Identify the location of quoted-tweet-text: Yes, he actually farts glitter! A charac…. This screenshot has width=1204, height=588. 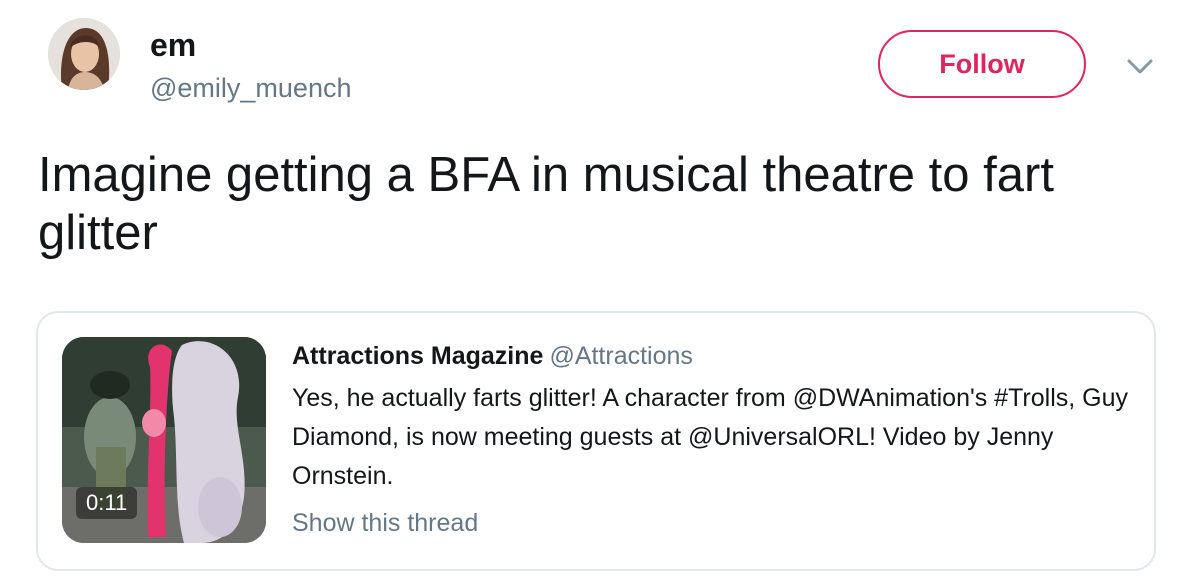
(710, 437).